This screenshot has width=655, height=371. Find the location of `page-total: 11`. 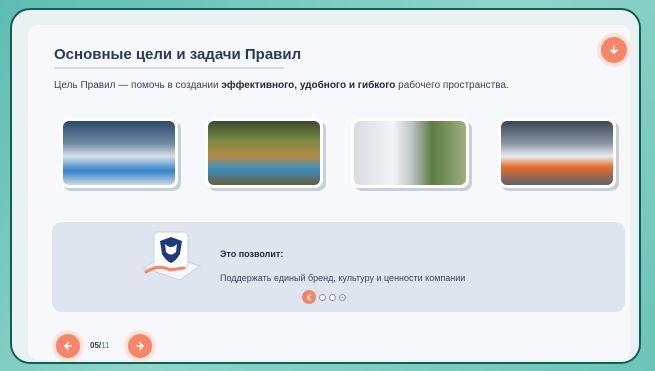

page-total: 11 is located at coordinates (105, 345).